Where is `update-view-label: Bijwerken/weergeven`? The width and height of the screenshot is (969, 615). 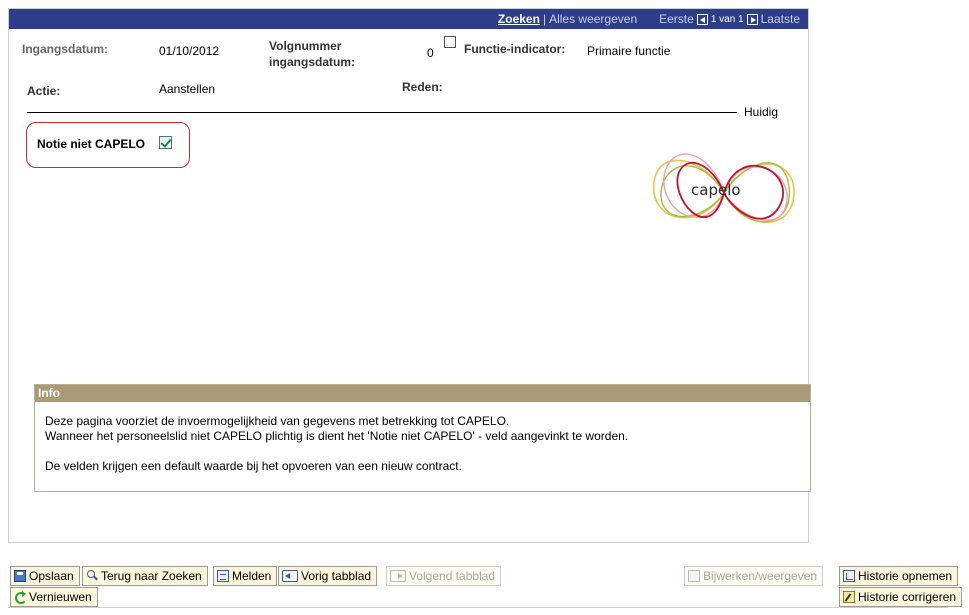
update-view-label: Bijwerken/weergeven is located at coordinates (760, 576).